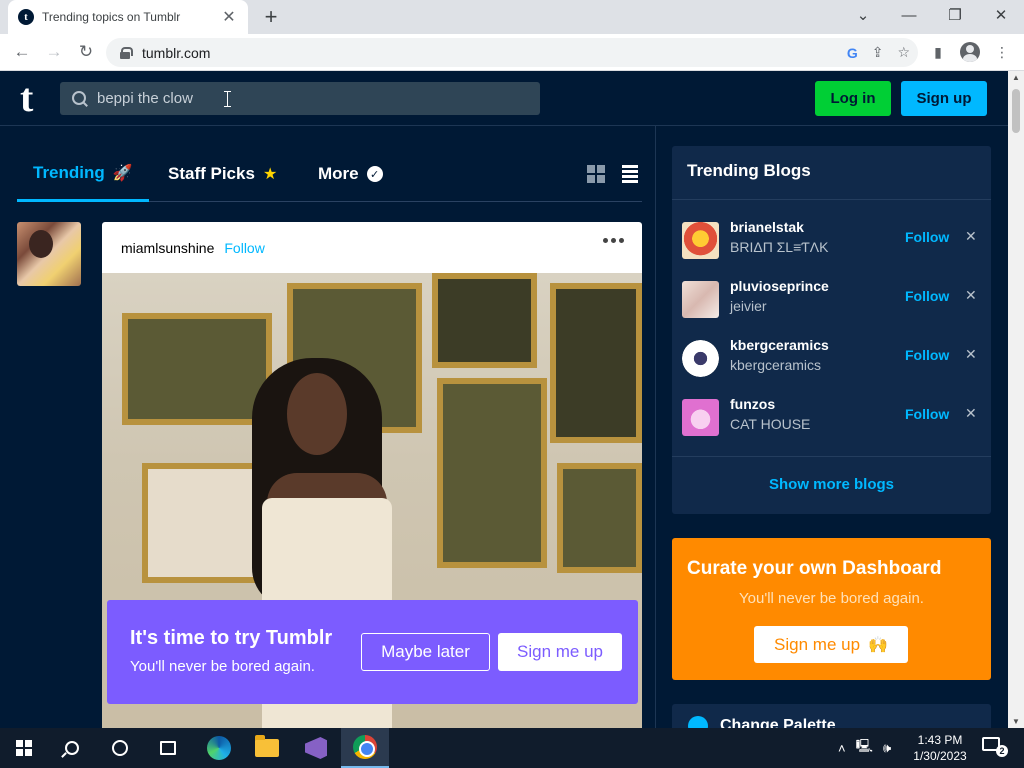 The image size is (1024, 768). What do you see at coordinates (767, 227) in the screenshot?
I see `blog-name: brianelstak` at bounding box center [767, 227].